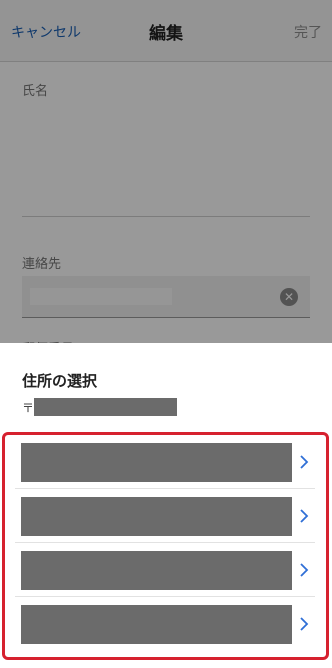 The width and height of the screenshot is (332, 668). What do you see at coordinates (28, 408) in the screenshot?
I see `postal-mark: 〒` at bounding box center [28, 408].